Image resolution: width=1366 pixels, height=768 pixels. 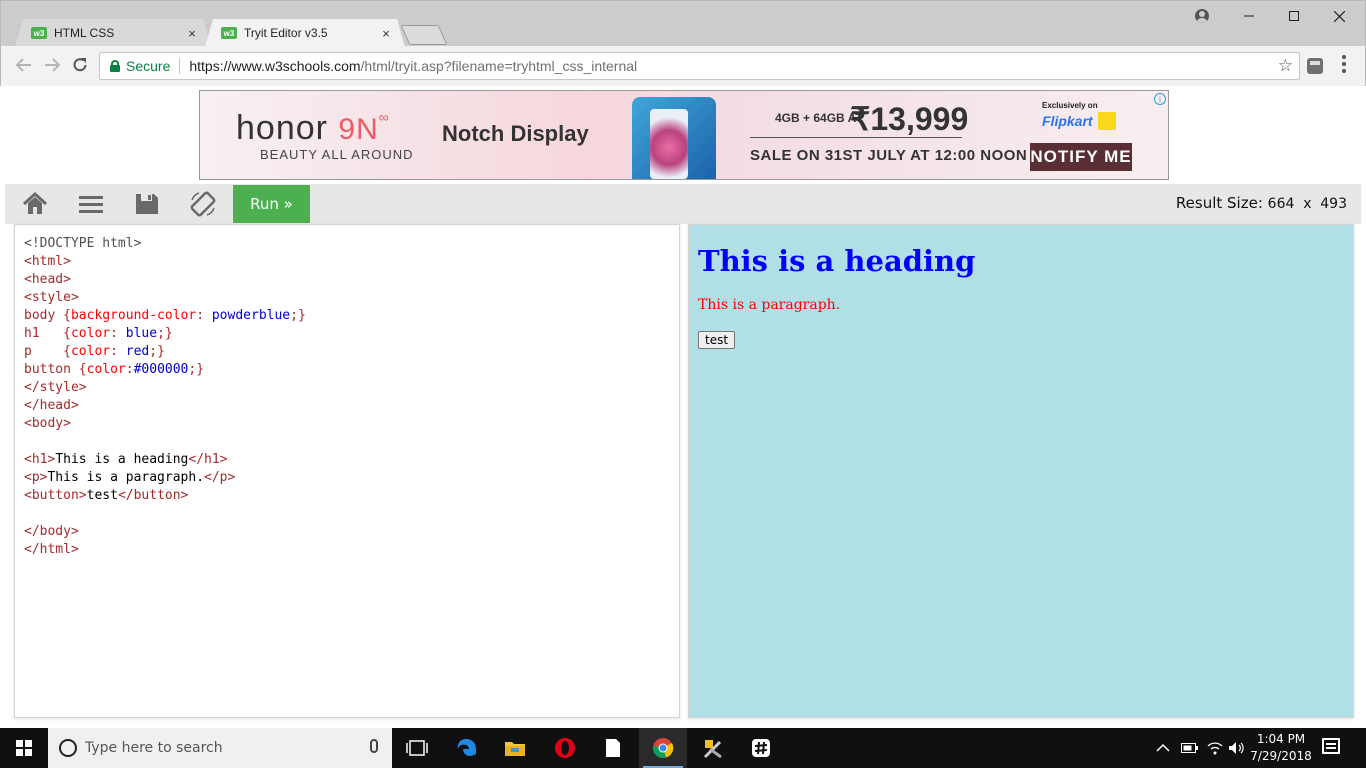 I want to click on code-token: </p>, so click(x=220, y=477).